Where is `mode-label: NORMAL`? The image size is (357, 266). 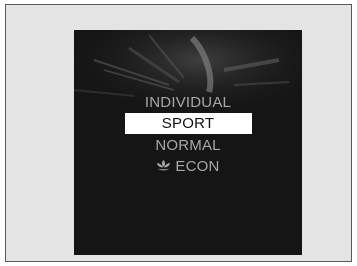
mode-label: NORMAL is located at coordinates (188, 145).